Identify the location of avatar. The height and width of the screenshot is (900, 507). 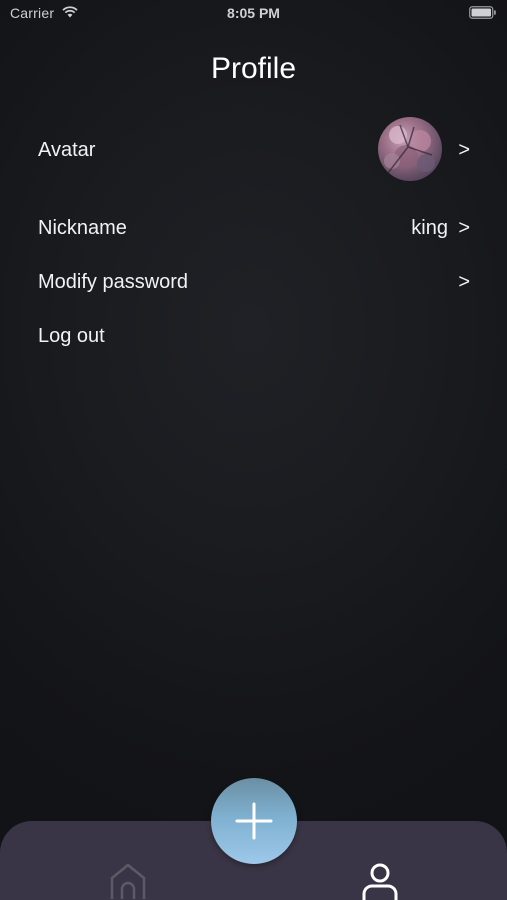
(410, 149).